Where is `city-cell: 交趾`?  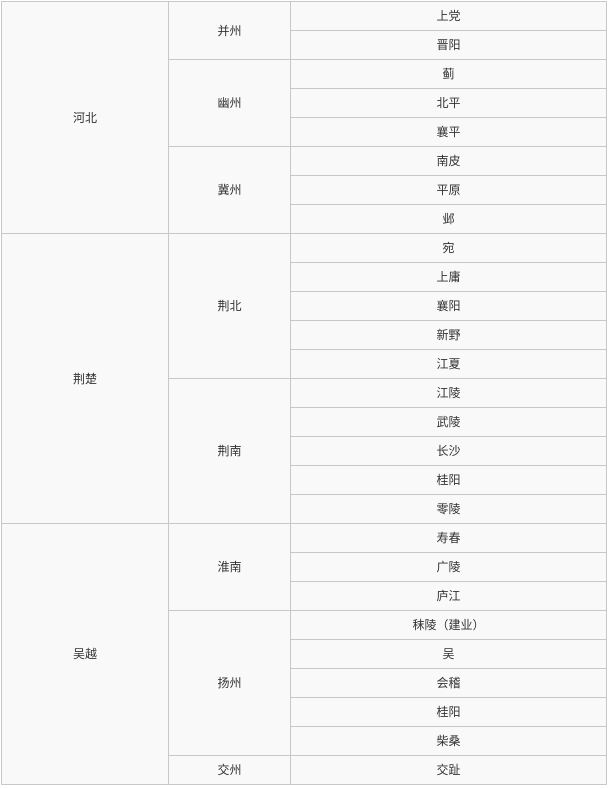
city-cell: 交趾 is located at coordinates (448, 770).